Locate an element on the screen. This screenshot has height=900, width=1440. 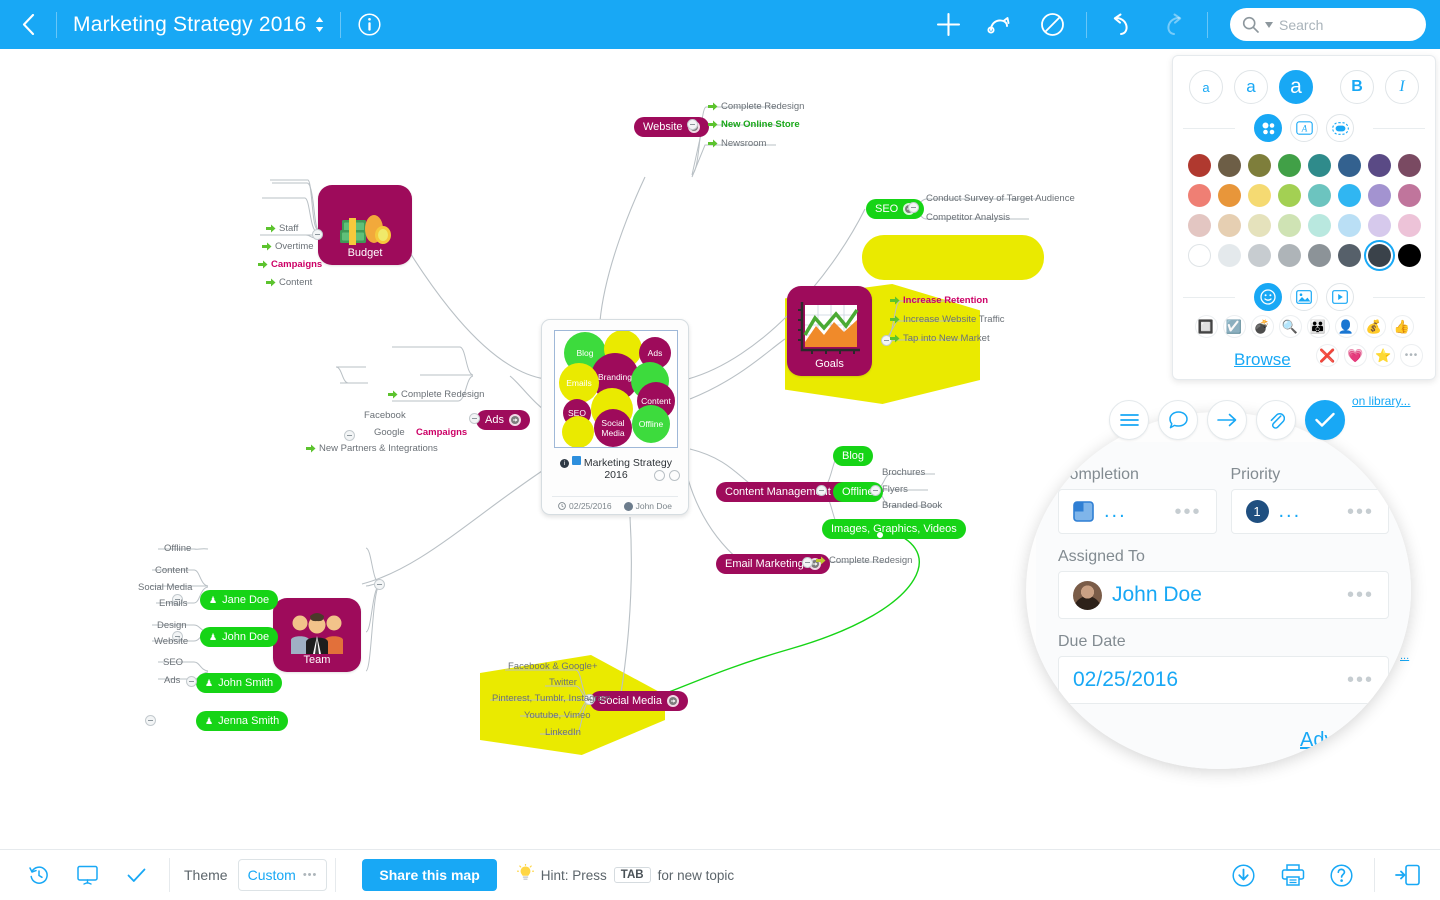
central-topic-actions is located at coordinates (667, 475).